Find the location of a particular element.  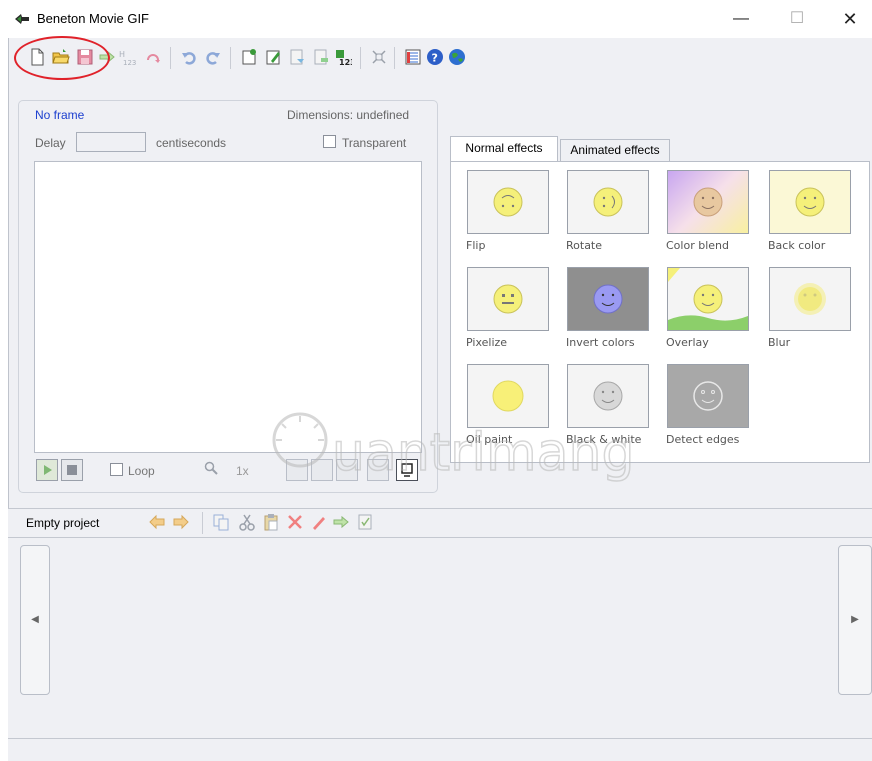

stop-button is located at coordinates (72, 470).